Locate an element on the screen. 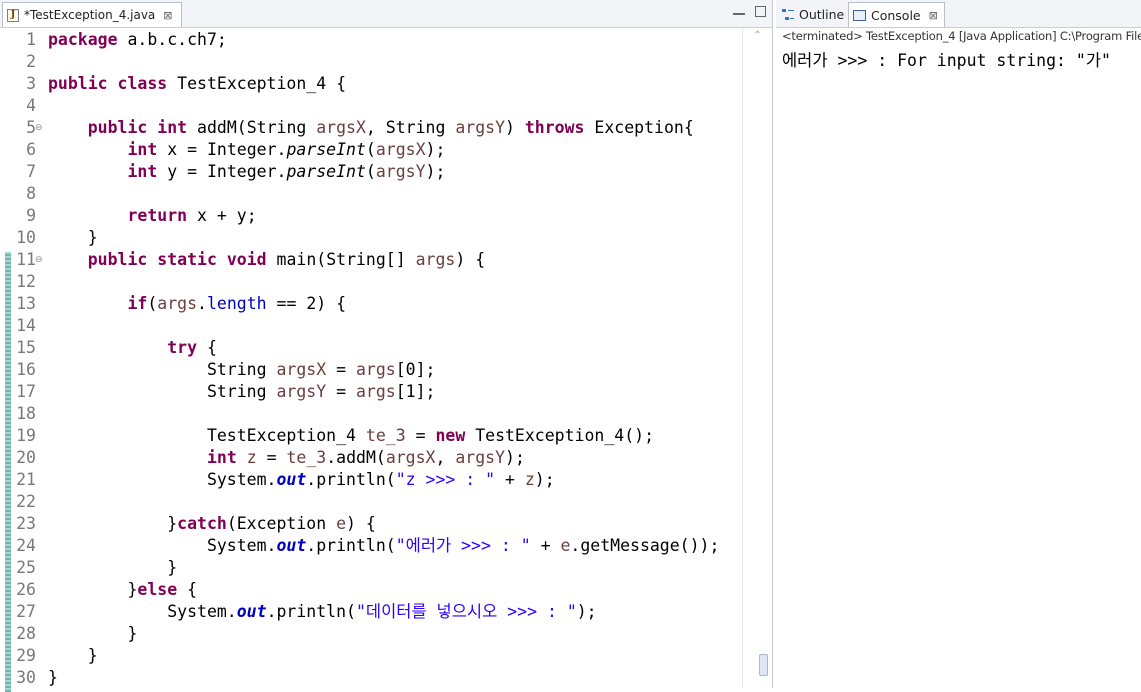  line-number: 20 is located at coordinates (26, 457).